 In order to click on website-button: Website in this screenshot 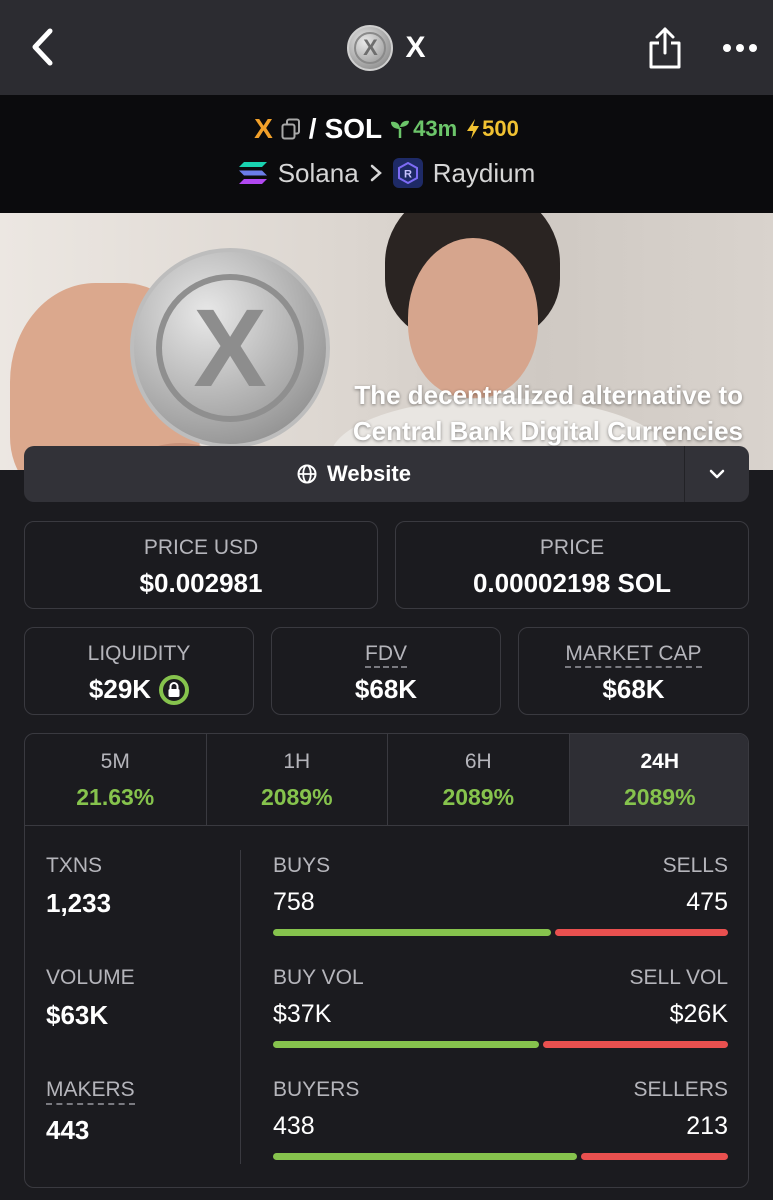, I will do `click(354, 474)`.